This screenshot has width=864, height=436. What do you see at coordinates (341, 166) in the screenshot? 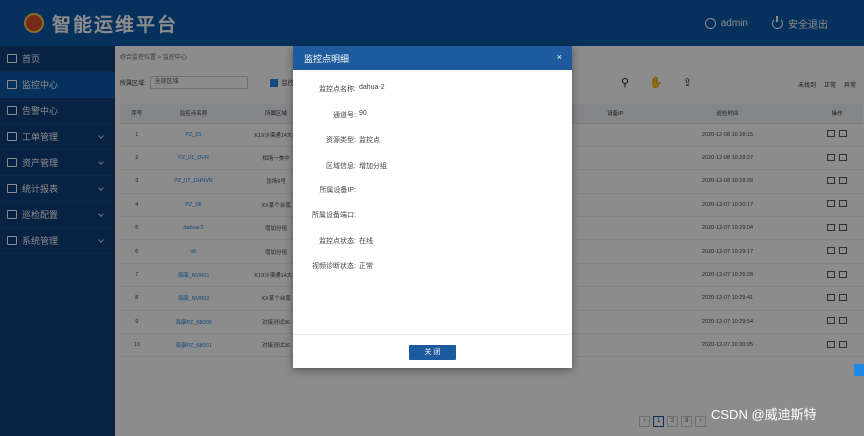
I see `field-label: 区域信息:` at bounding box center [341, 166].